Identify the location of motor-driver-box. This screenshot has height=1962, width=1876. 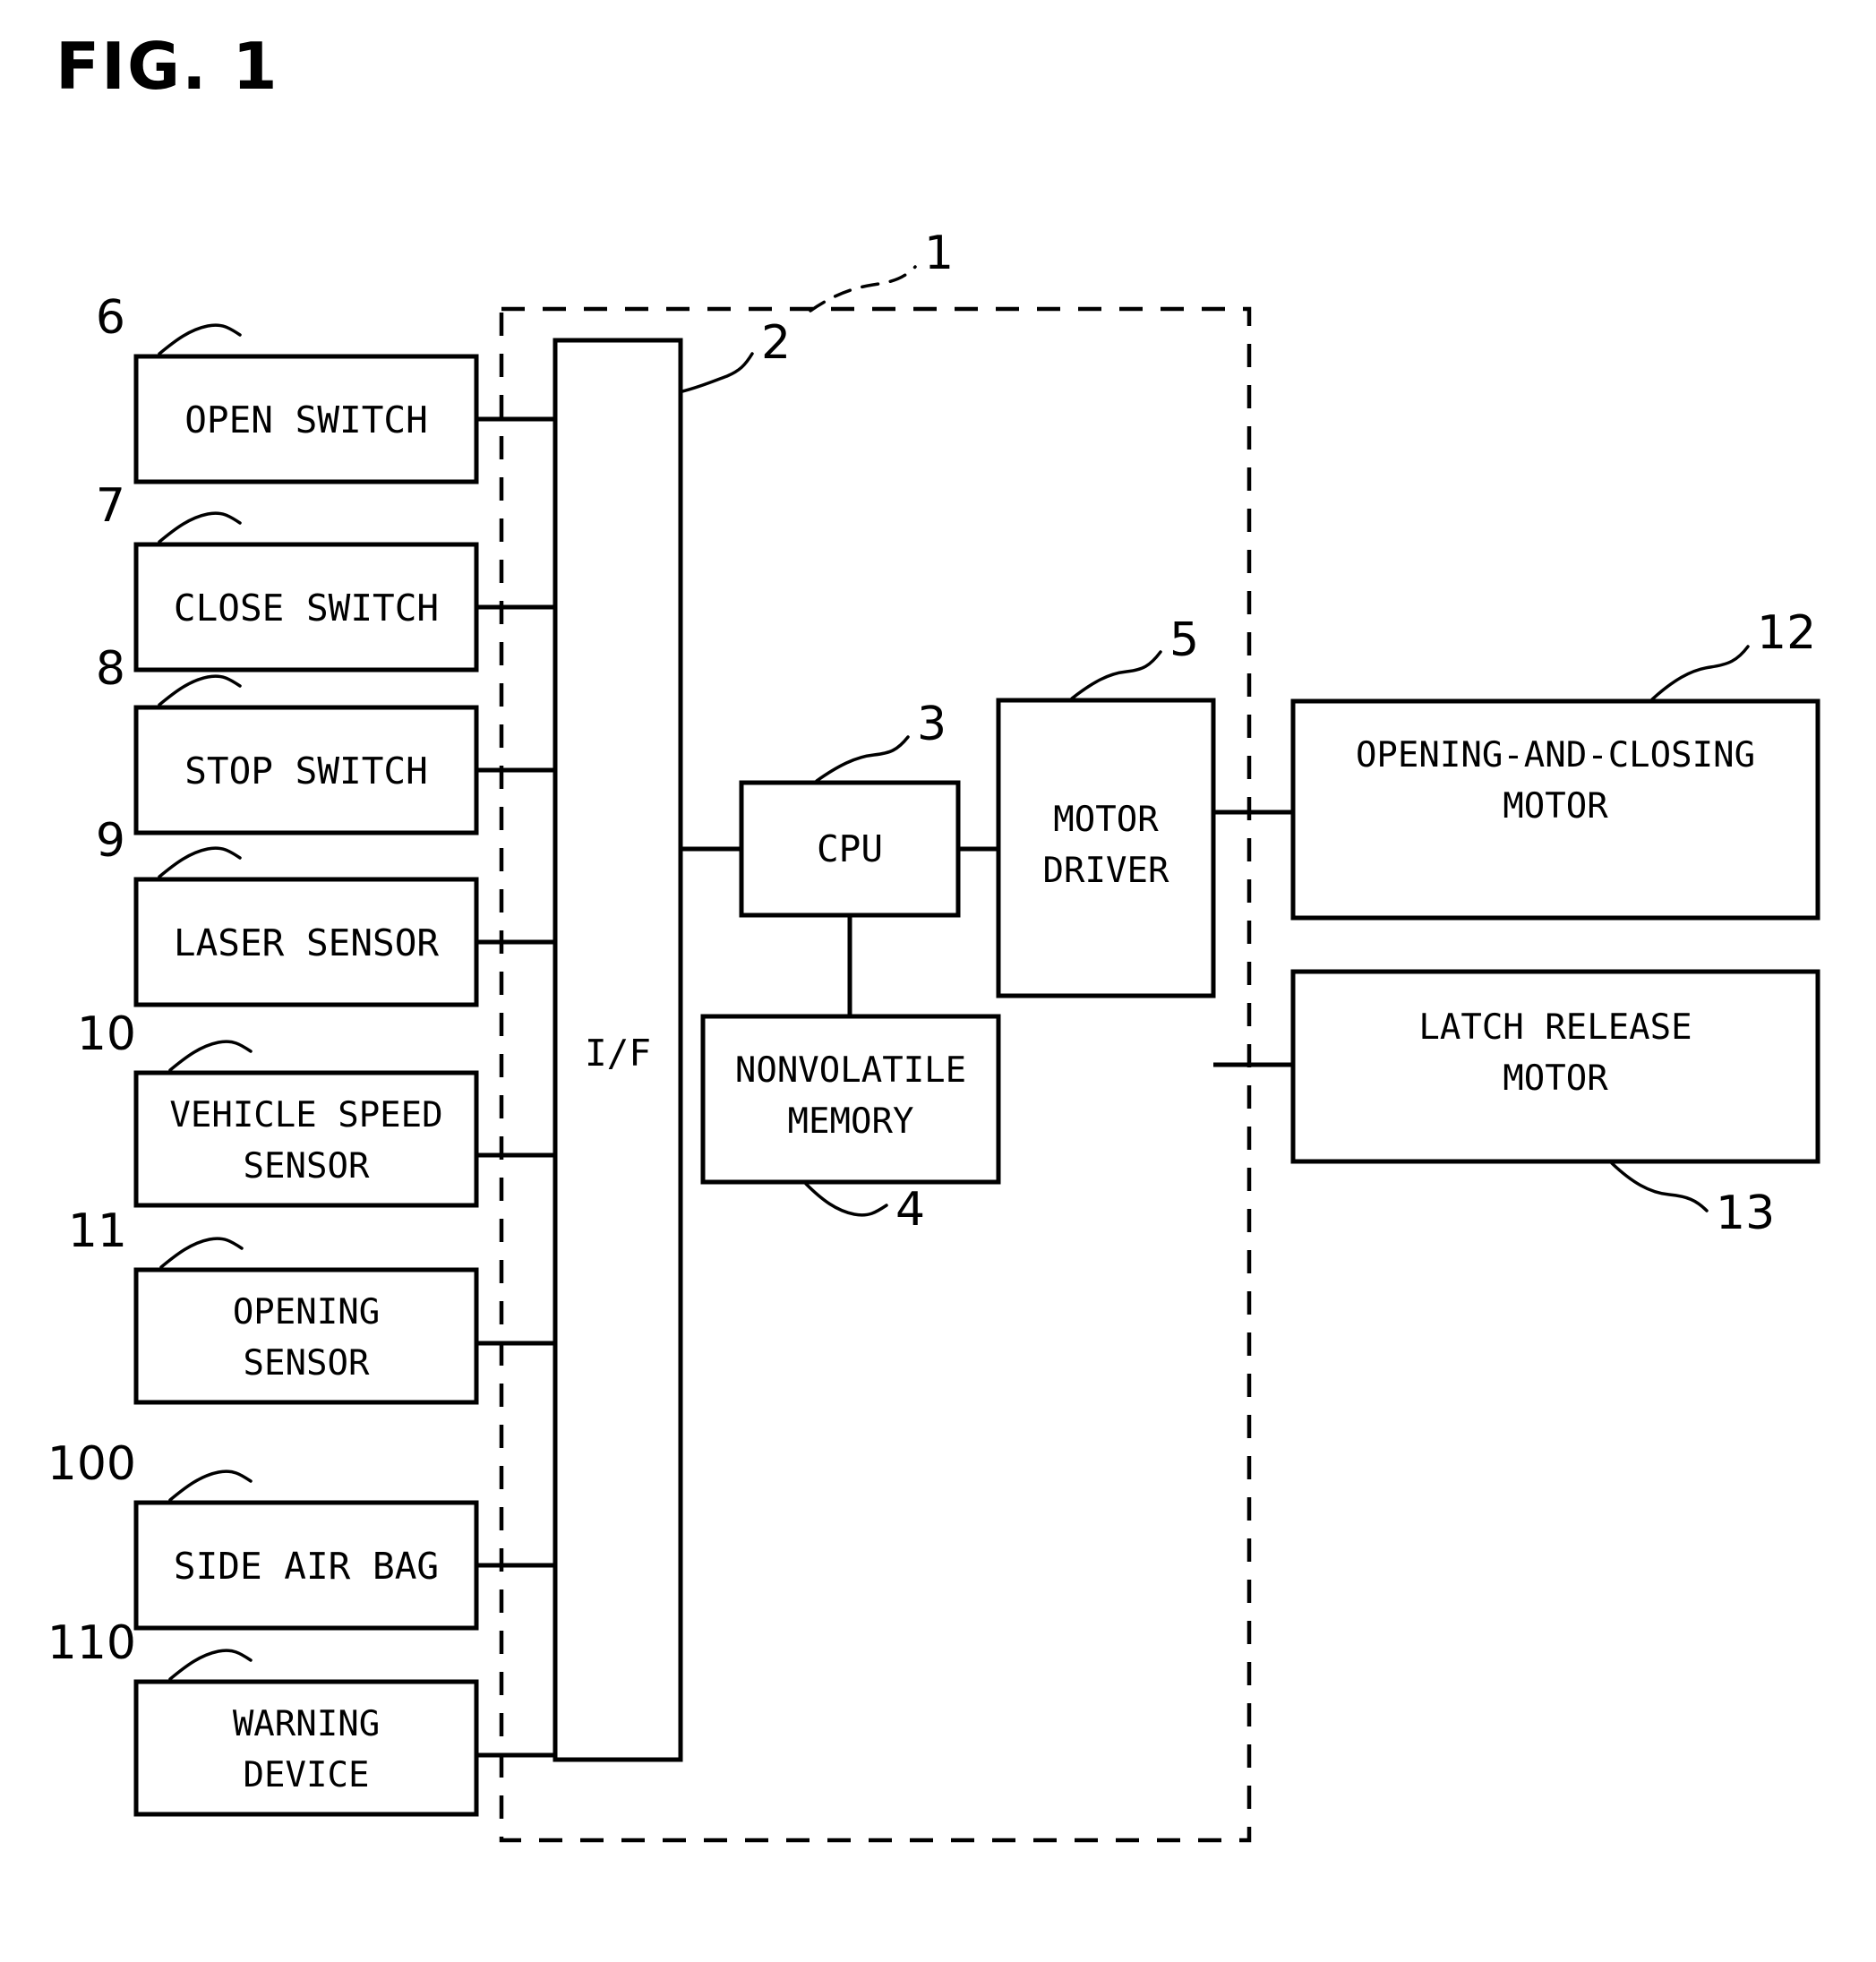
(1106, 848).